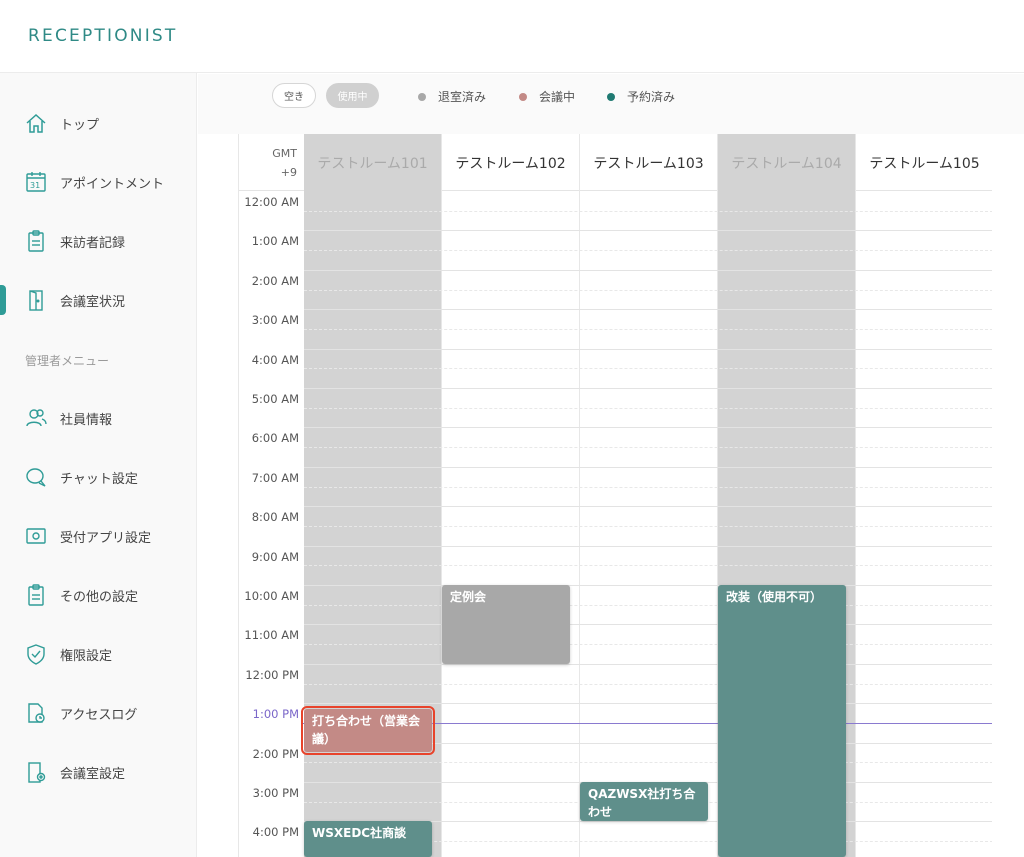 Image resolution: width=1024 pixels, height=857 pixels. What do you see at coordinates (98, 595) in the screenshot?
I see `sidebar-item-other-settings: その他の設定` at bounding box center [98, 595].